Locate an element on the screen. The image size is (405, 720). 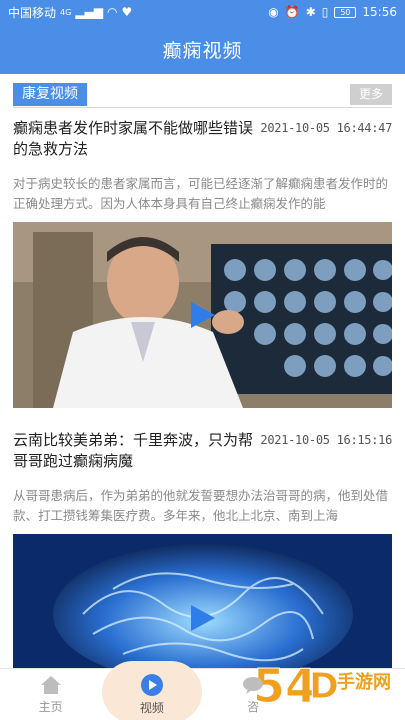
wifi-icon: ◠ is located at coordinates (112, 12).